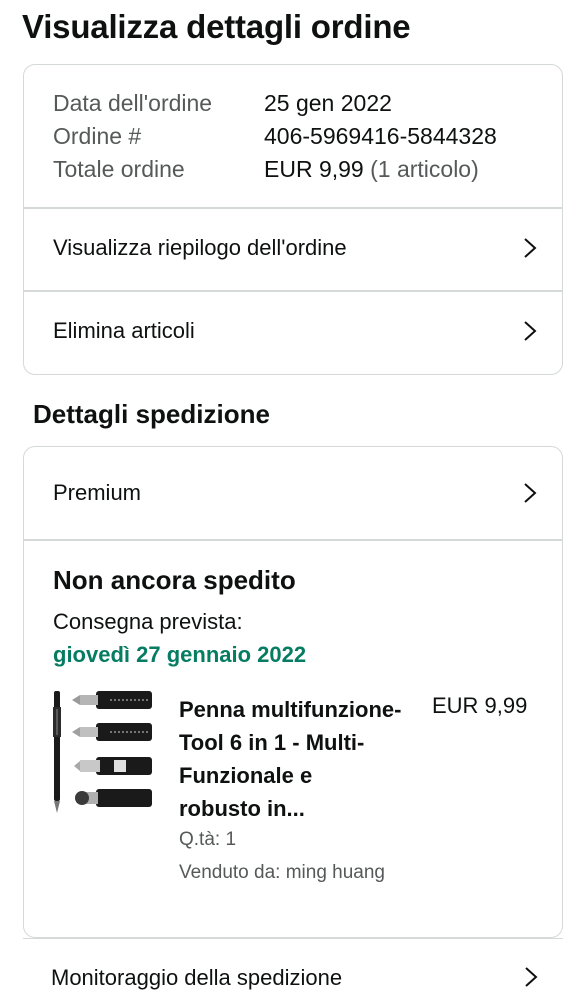  I want to click on multitool-pen-image, so click(105, 754).